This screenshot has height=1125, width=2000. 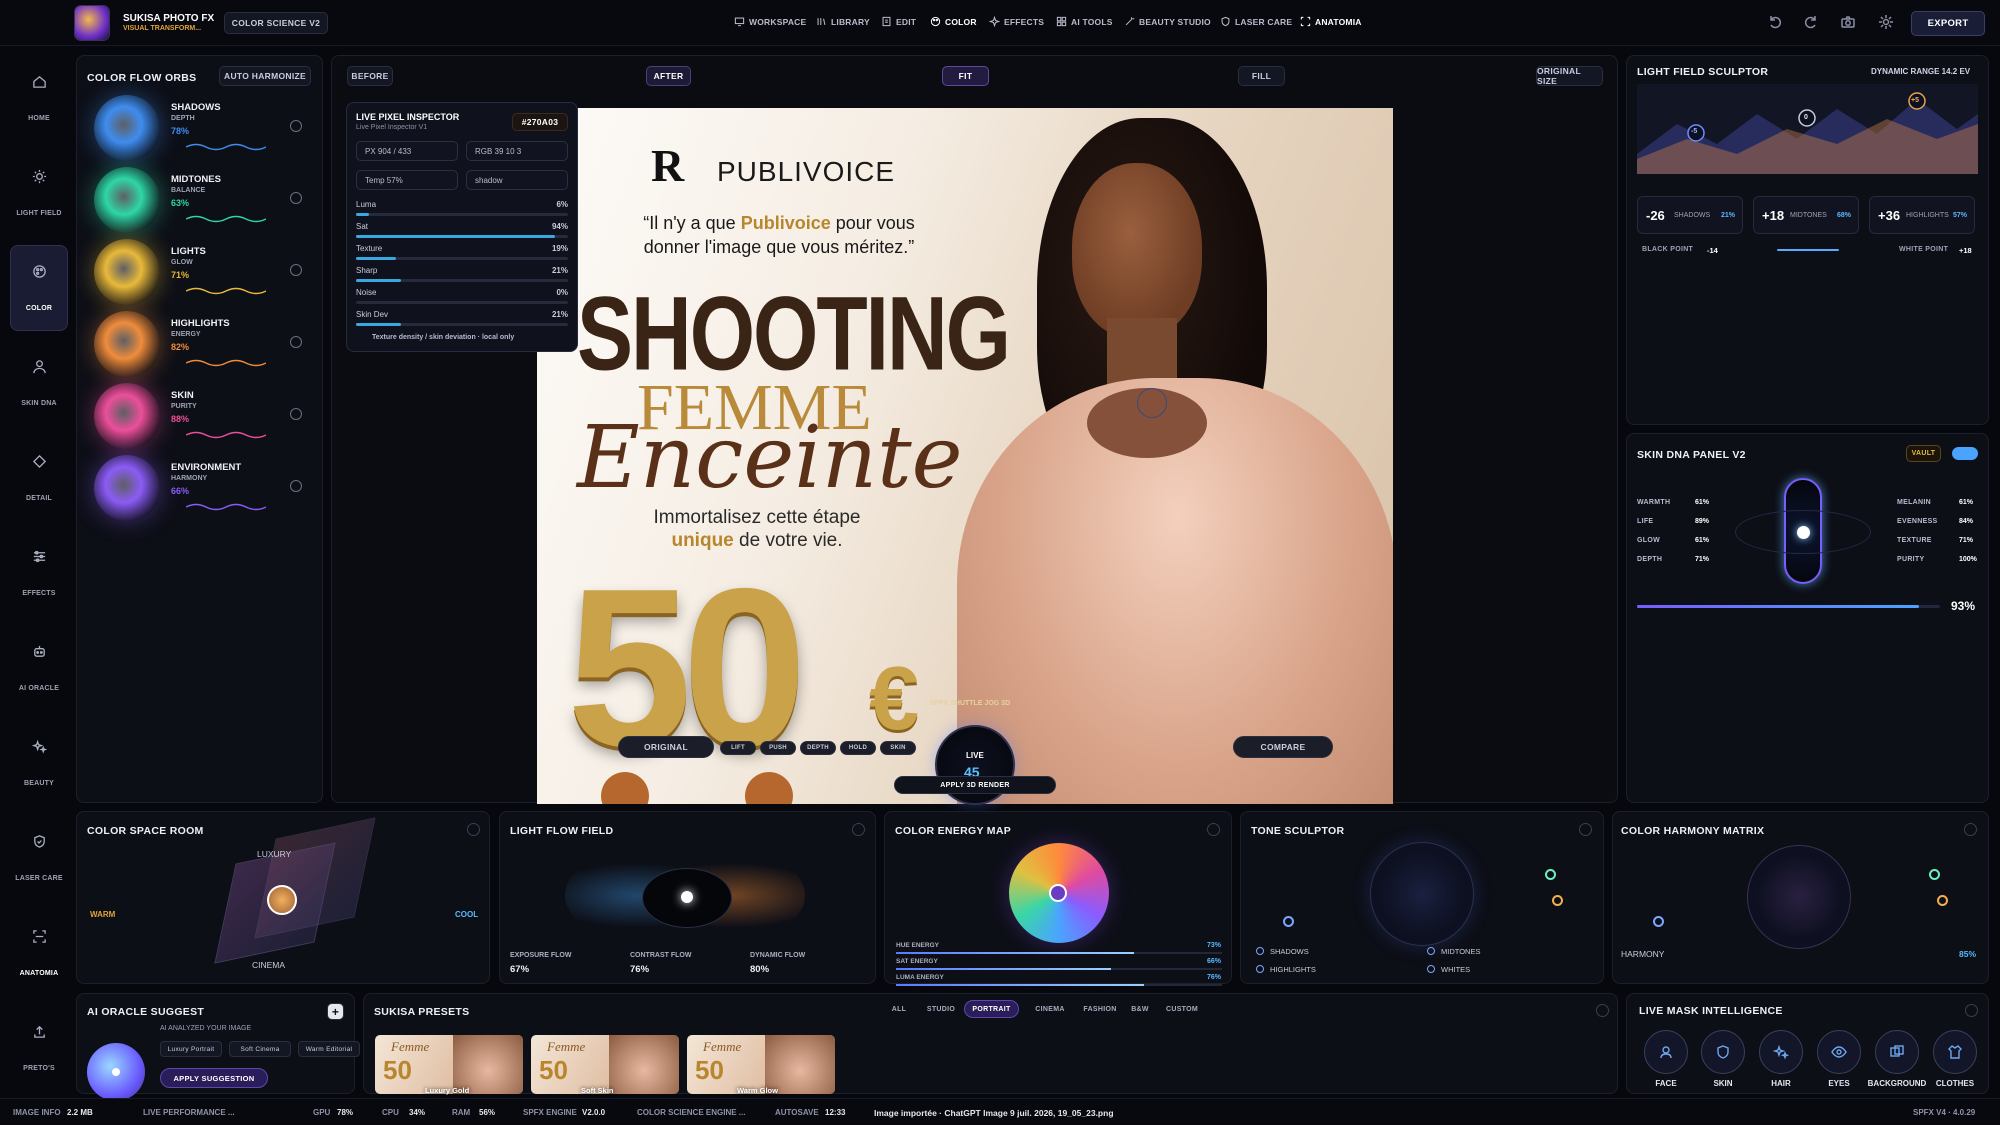 I want to click on nav-beauty-studio: BEAUTY STUDIO, so click(x=1167, y=21).